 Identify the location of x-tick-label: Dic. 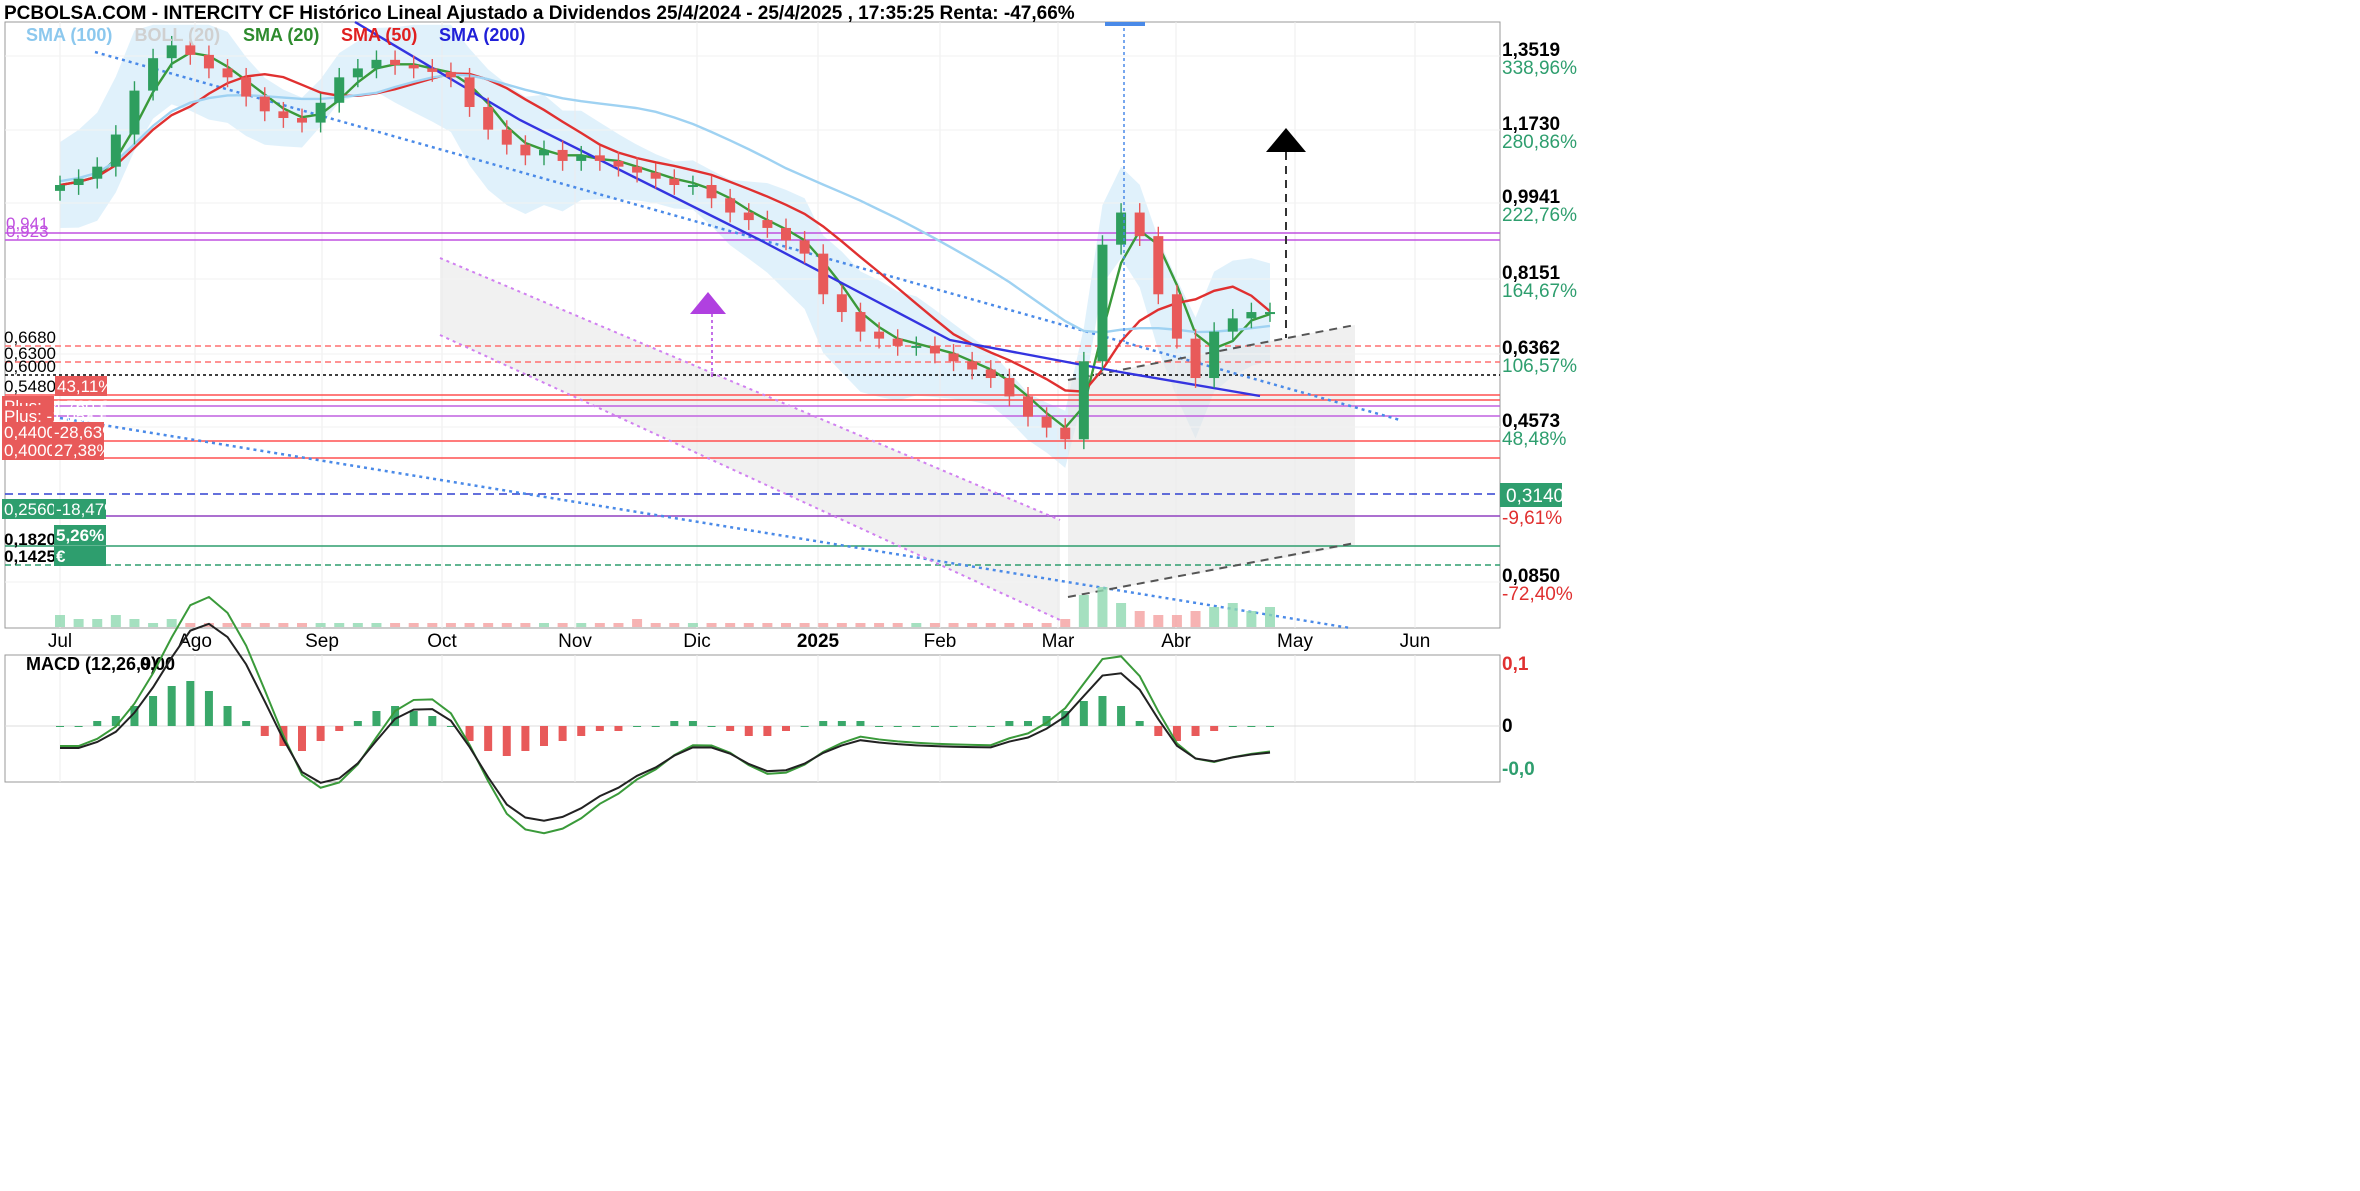
(696, 641).